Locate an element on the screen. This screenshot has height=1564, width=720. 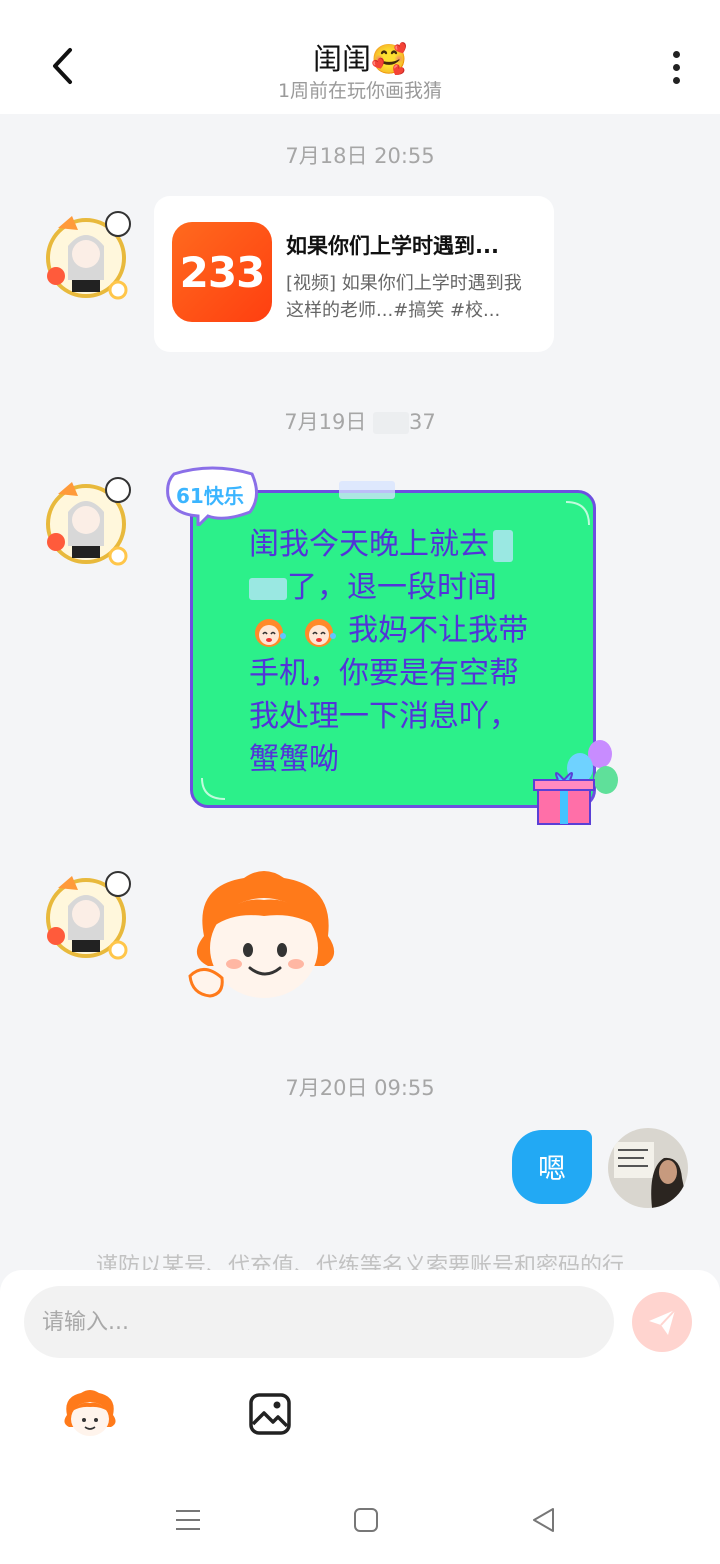
chat-subtitle: 1周前在玩你画我猜 is located at coordinates (360, 91).